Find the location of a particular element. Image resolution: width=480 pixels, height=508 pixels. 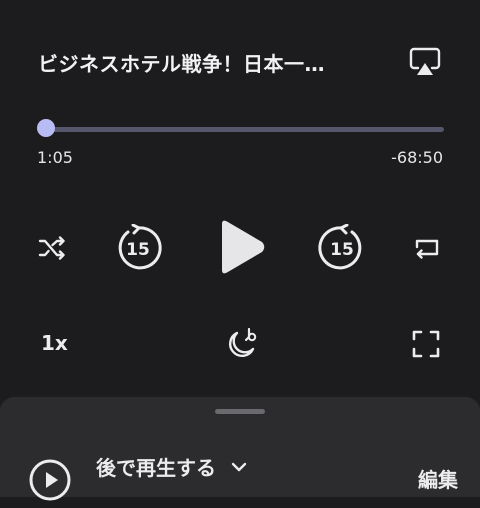

skip-forward-button: 15 is located at coordinates (342, 248).